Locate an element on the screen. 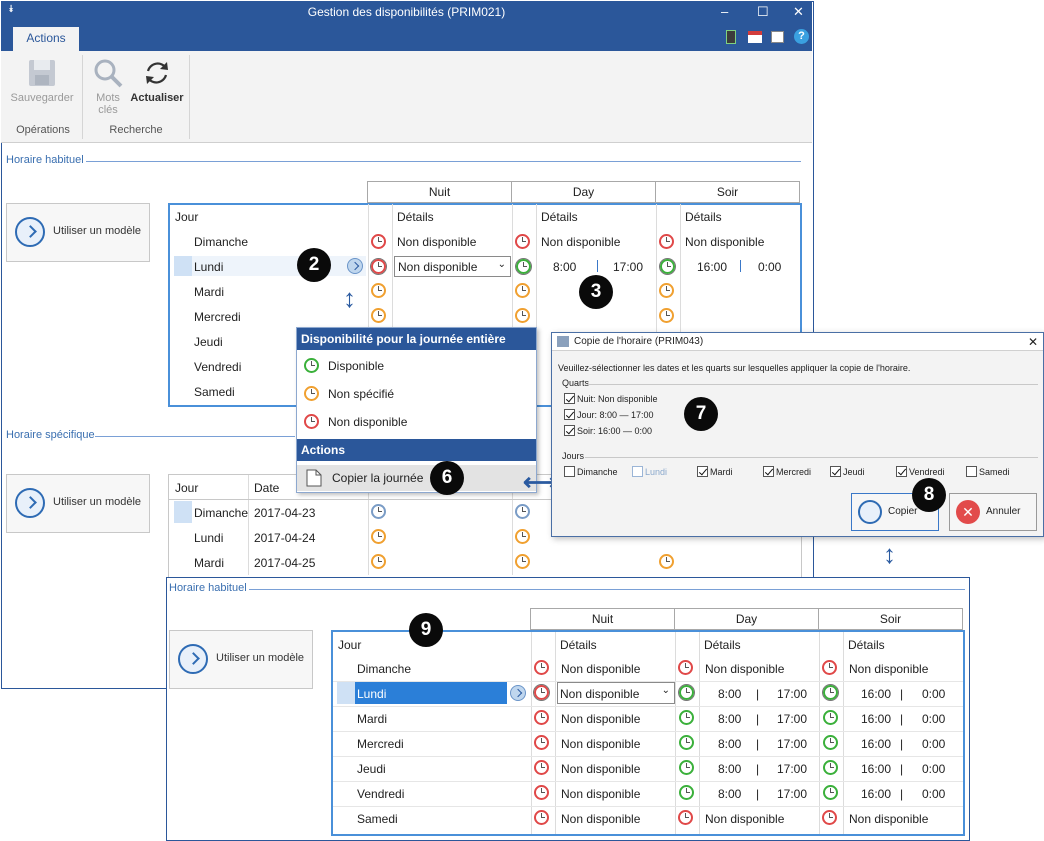 Image resolution: width=1044 pixels, height=841 pixels. cancel-button: ✕ Annuler is located at coordinates (993, 512).